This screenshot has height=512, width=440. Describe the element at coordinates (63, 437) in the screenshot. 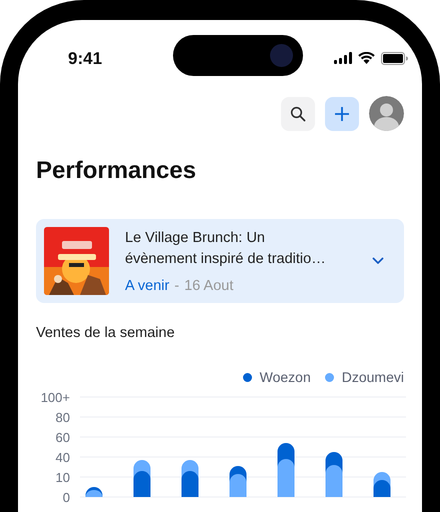

I see `axis-label: 60` at that location.